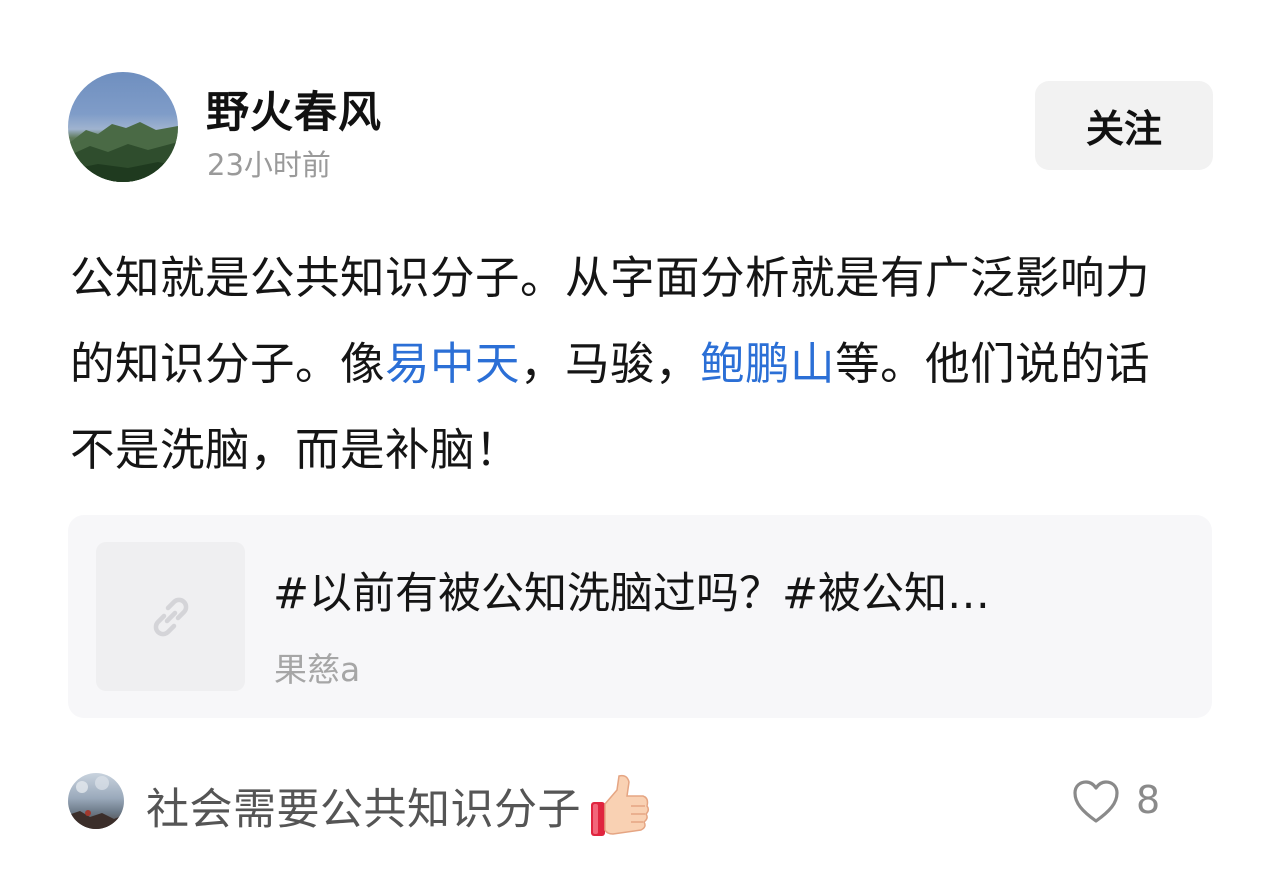  What do you see at coordinates (610, 364) in the screenshot?
I see `post-text-segment: ，马骏，` at bounding box center [610, 364].